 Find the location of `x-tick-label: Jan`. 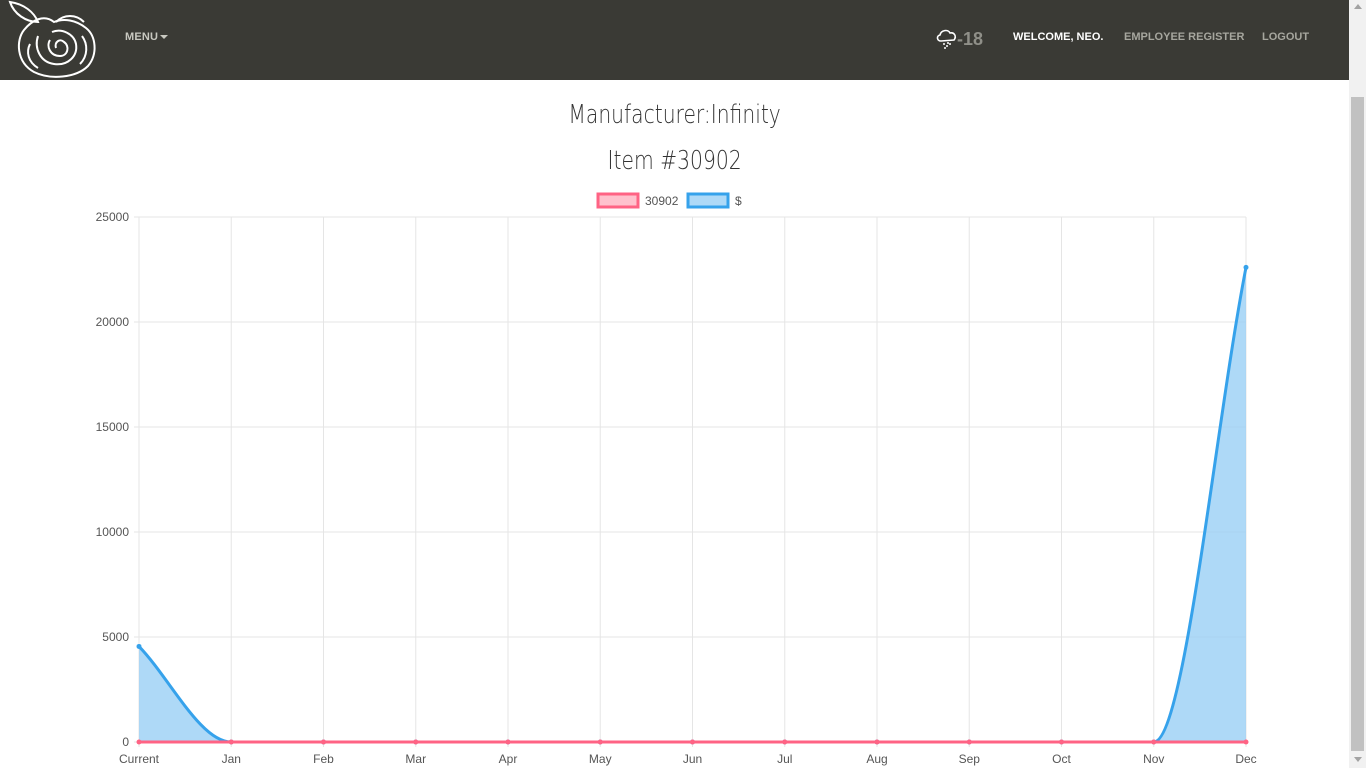

x-tick-label: Jan is located at coordinates (231, 759).